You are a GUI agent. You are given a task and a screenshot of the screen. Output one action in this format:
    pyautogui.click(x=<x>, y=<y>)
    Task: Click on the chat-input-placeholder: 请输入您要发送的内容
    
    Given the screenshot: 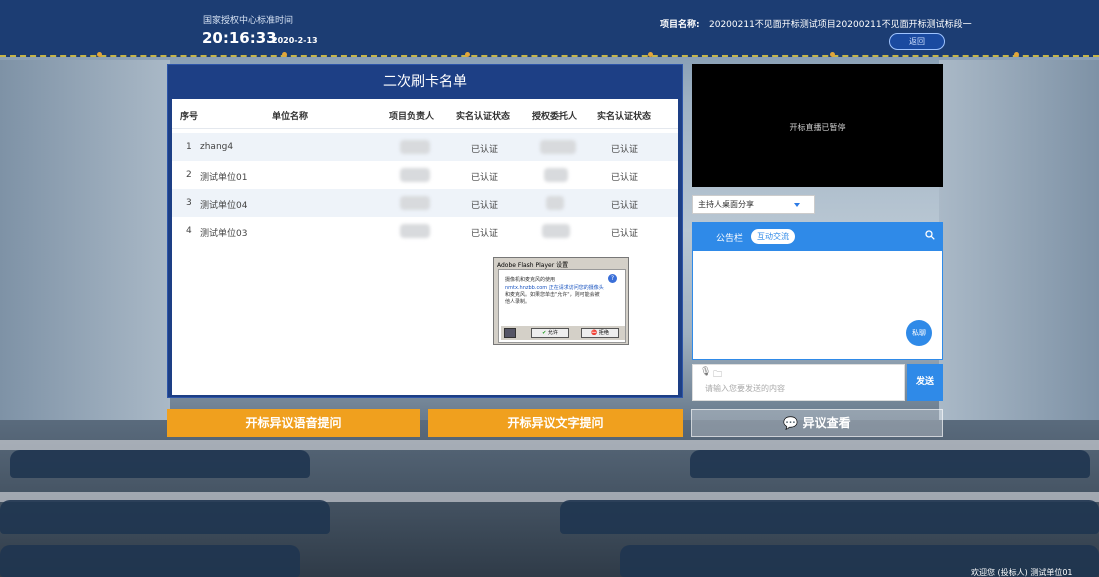 What is the action you would take?
    pyautogui.click(x=745, y=388)
    